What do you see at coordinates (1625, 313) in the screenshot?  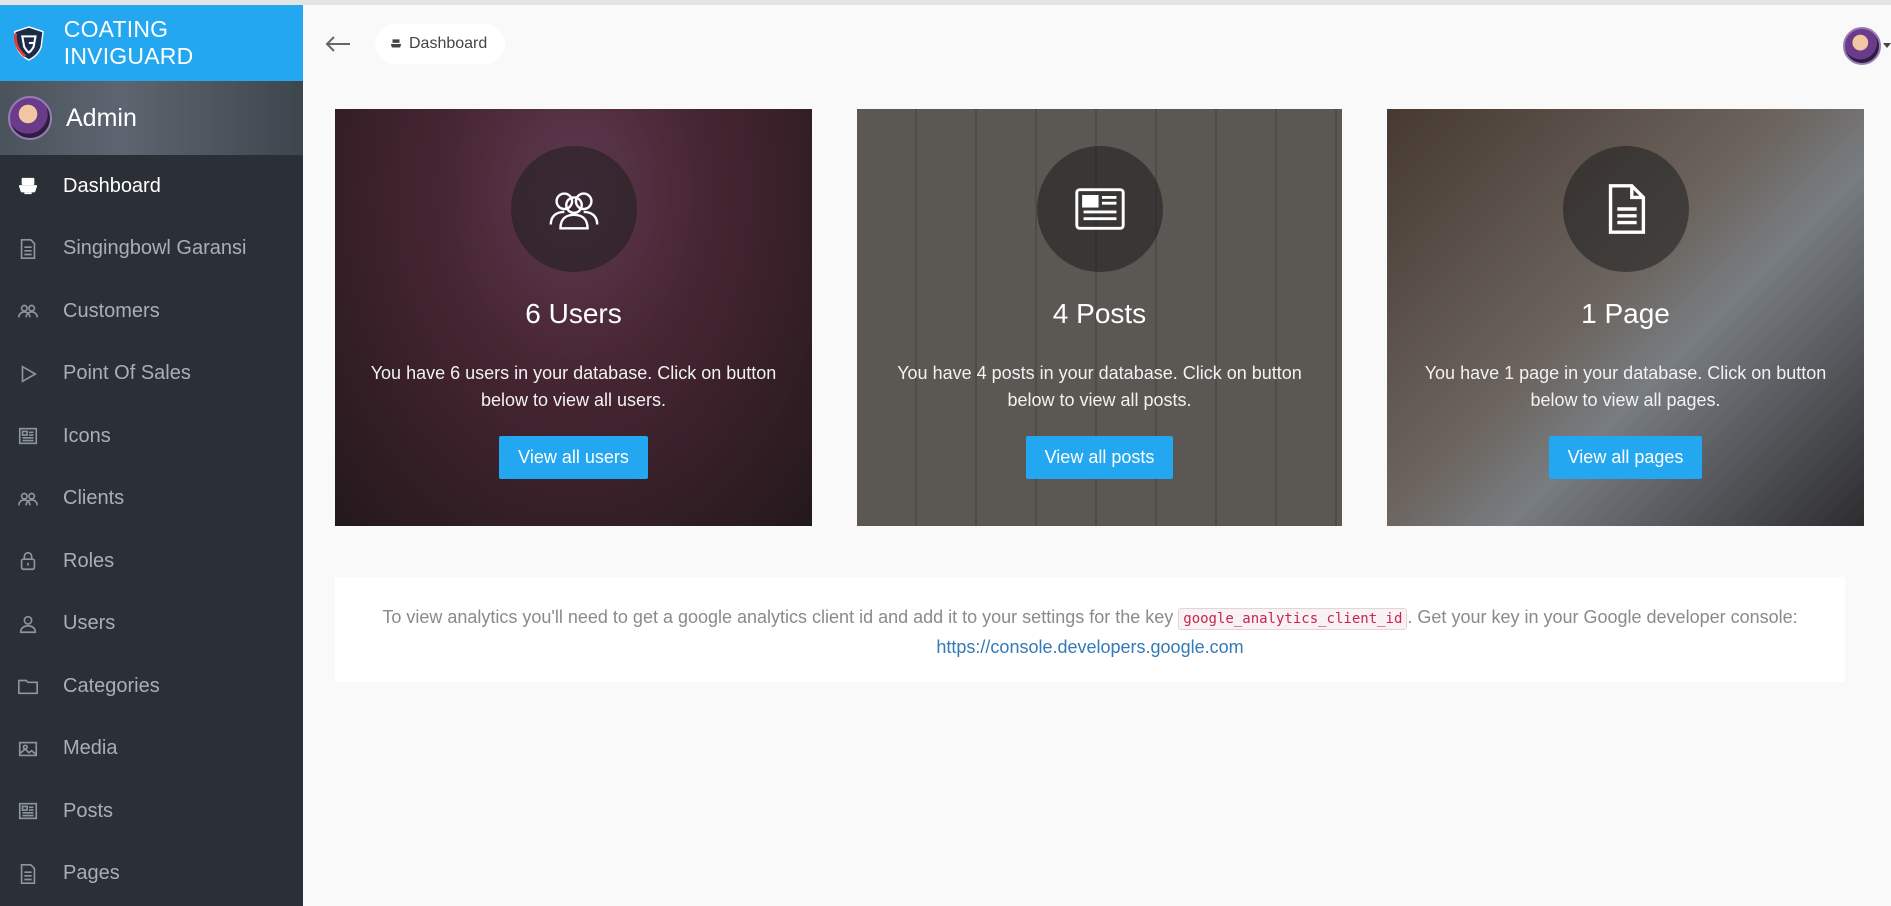 I see `card-title: 1 Page` at bounding box center [1625, 313].